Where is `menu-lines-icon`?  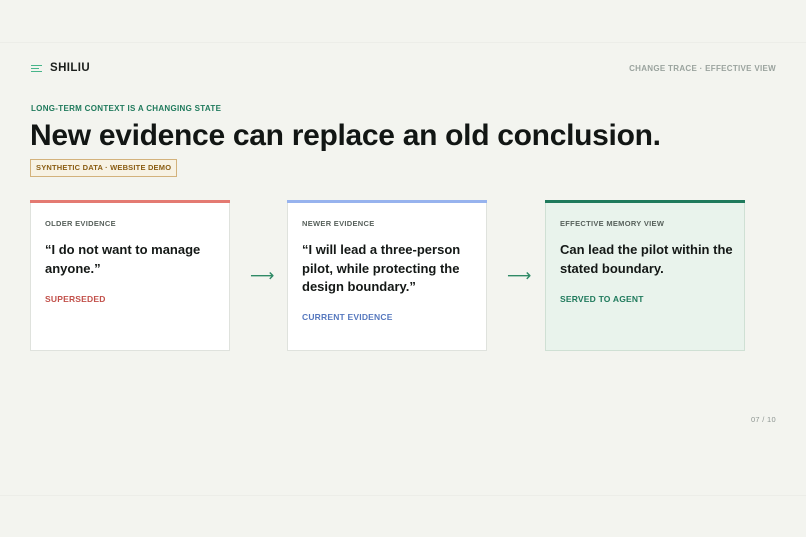
menu-lines-icon is located at coordinates (36, 68).